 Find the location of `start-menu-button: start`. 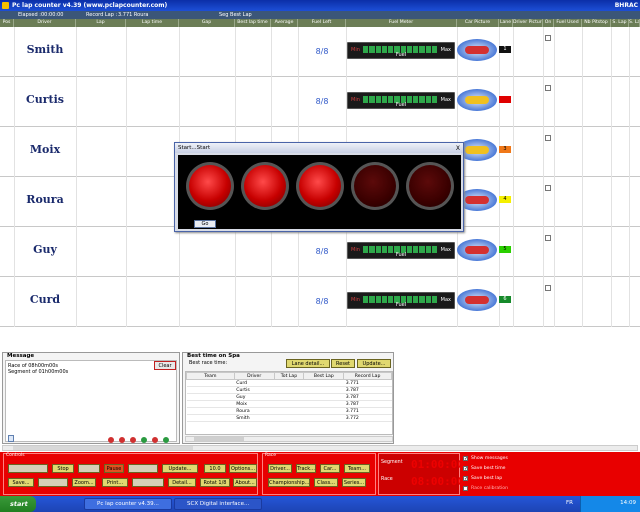

start-menu-button: start is located at coordinates (18, 504).